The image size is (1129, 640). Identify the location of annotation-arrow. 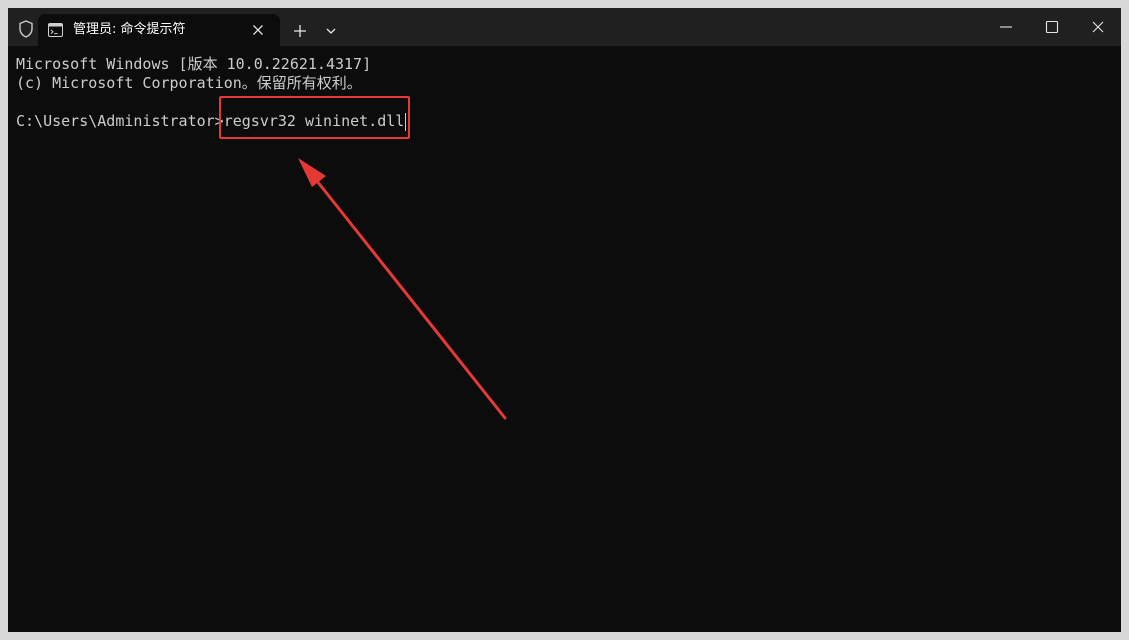
(402, 289).